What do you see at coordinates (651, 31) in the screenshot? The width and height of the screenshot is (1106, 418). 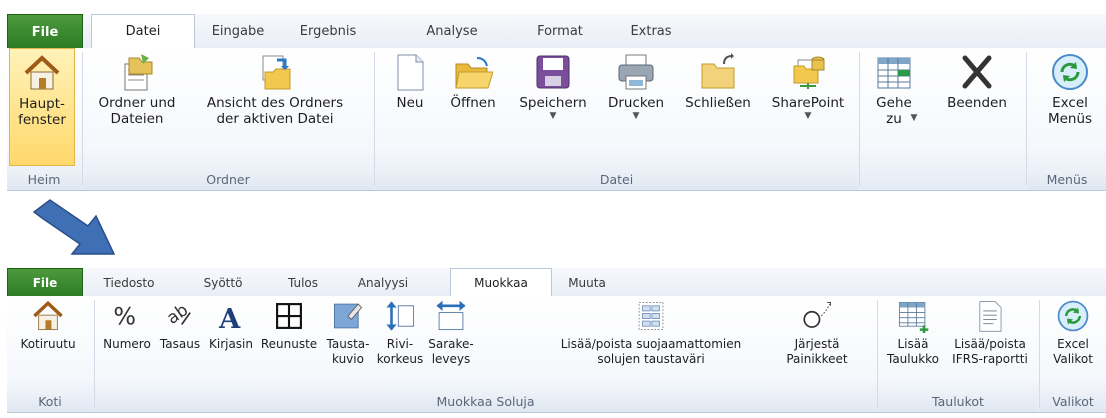 I see `tab-extras: Extras` at bounding box center [651, 31].